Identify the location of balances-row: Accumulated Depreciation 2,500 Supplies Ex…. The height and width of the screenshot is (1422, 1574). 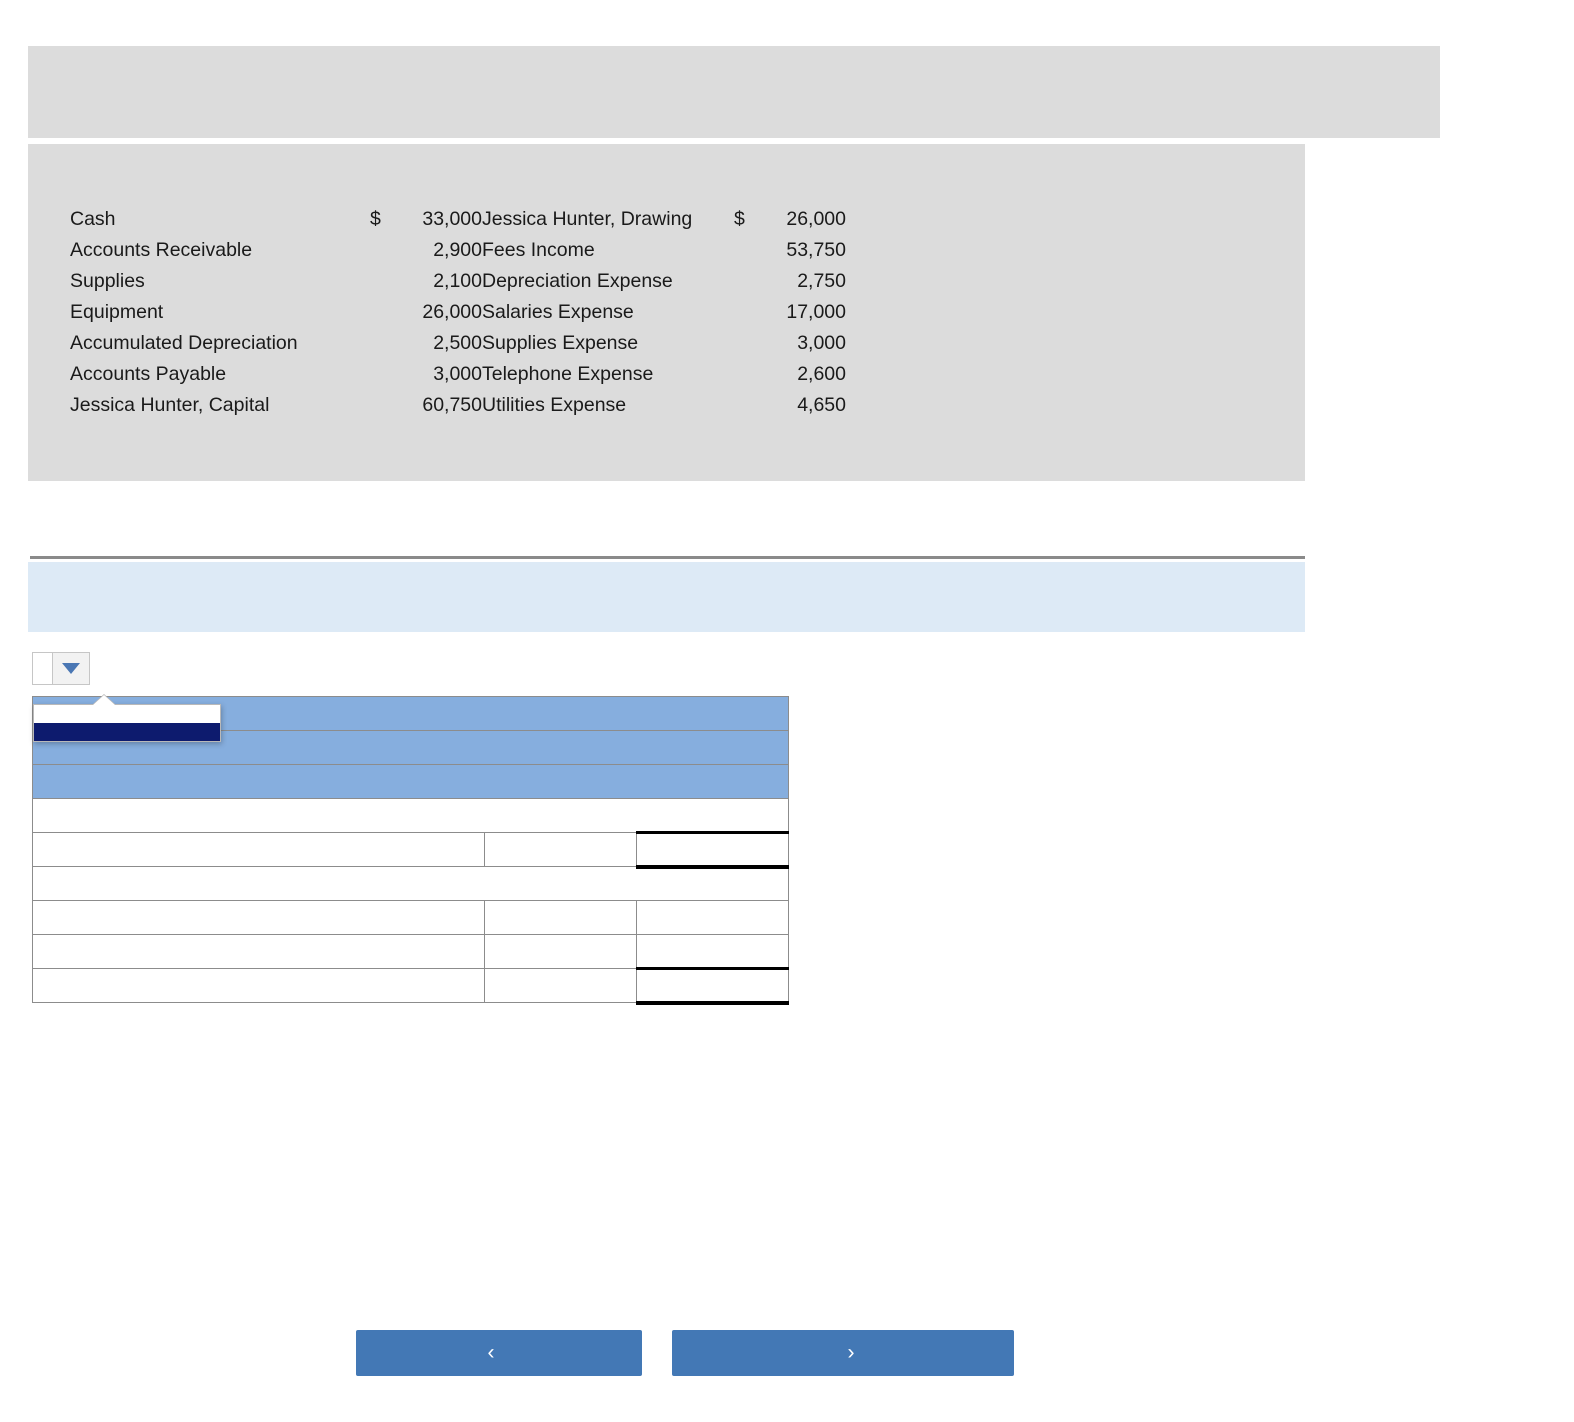
(458, 345).